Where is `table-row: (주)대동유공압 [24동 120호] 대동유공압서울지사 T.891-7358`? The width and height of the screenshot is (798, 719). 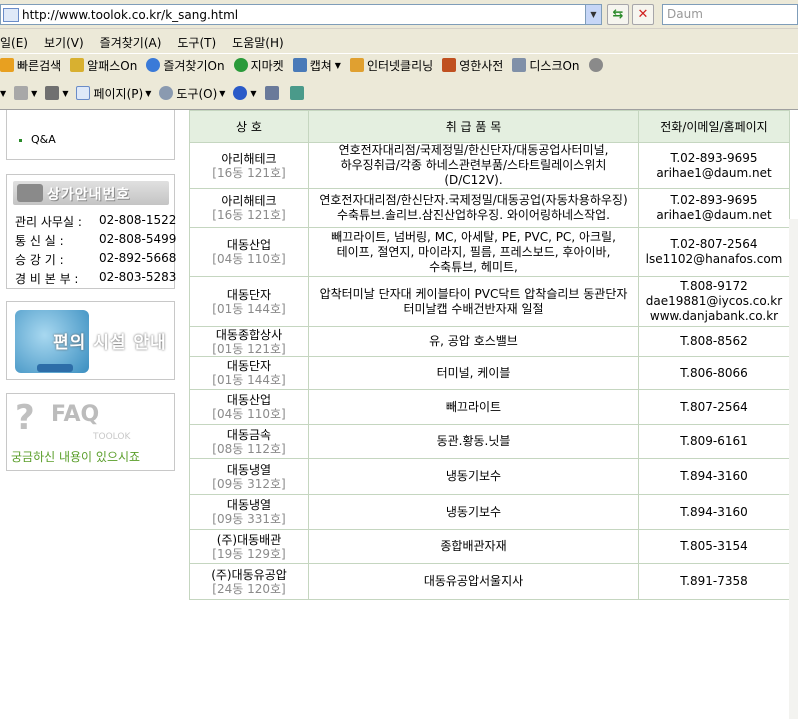
table-row: (주)대동유공압 [24동 120호] 대동유공압서울지사 T.891-7358 is located at coordinates (489, 581).